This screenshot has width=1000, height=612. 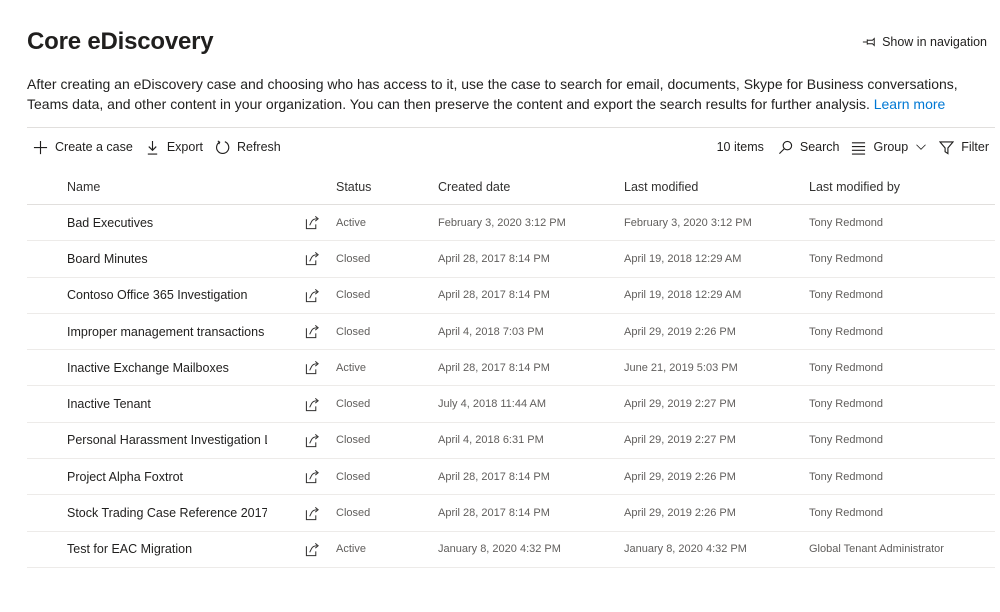 I want to click on search-button: Search, so click(x=809, y=147).